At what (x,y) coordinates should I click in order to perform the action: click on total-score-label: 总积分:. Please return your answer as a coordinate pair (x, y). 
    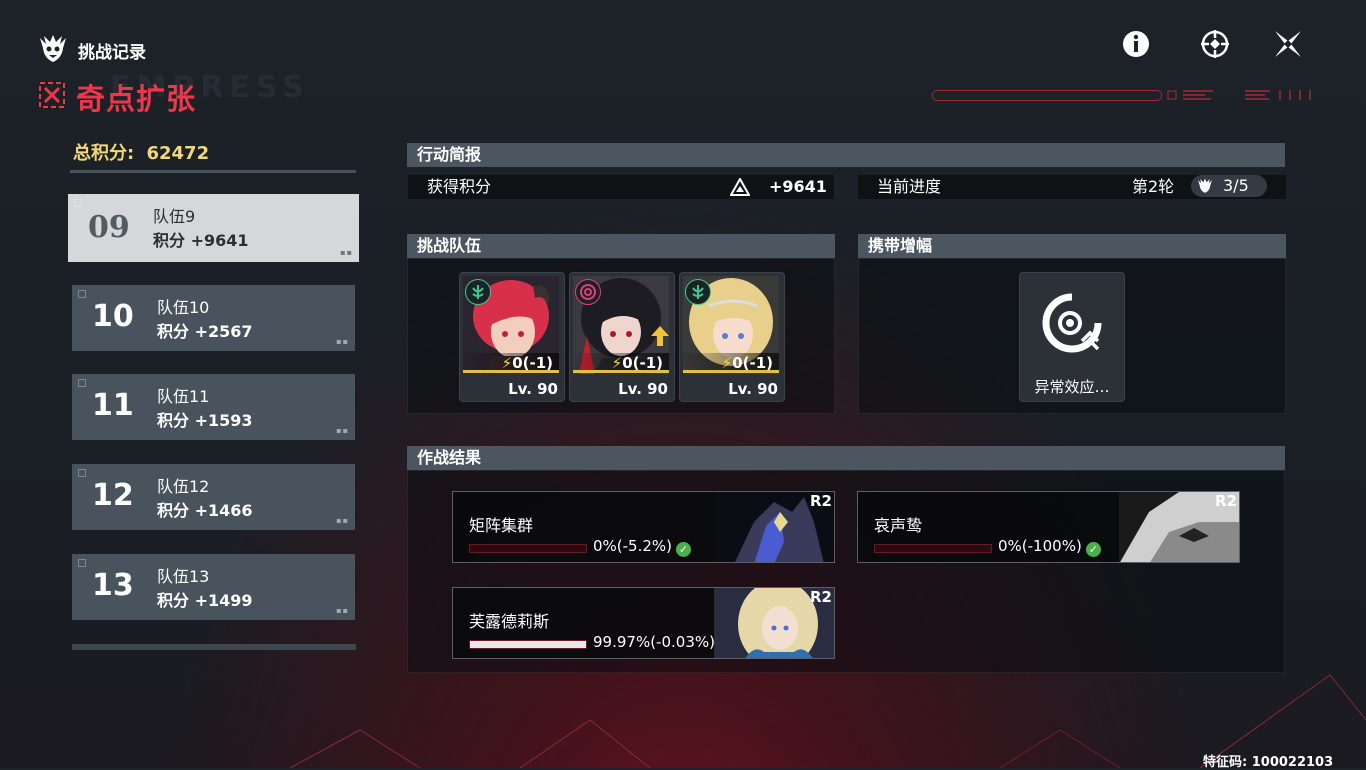
    Looking at the image, I should click on (104, 153).